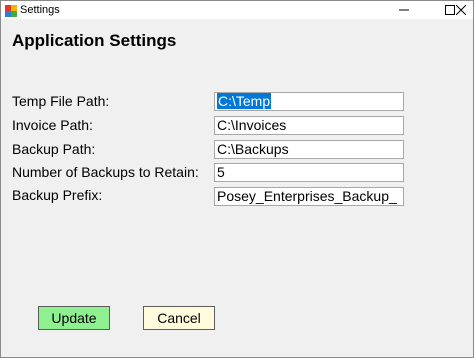 Image resolution: width=474 pixels, height=358 pixels. Describe the element at coordinates (11, 10) in the screenshot. I see `app-icon` at that location.